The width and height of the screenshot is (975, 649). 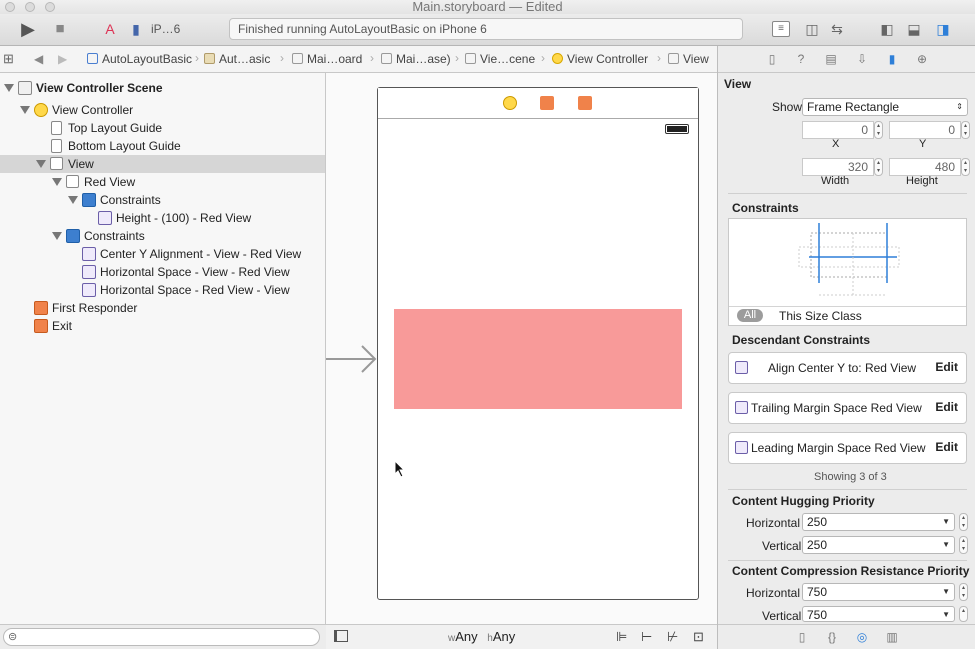 What do you see at coordinates (38, 59) in the screenshot?
I see `back-icon: ◀` at bounding box center [38, 59].